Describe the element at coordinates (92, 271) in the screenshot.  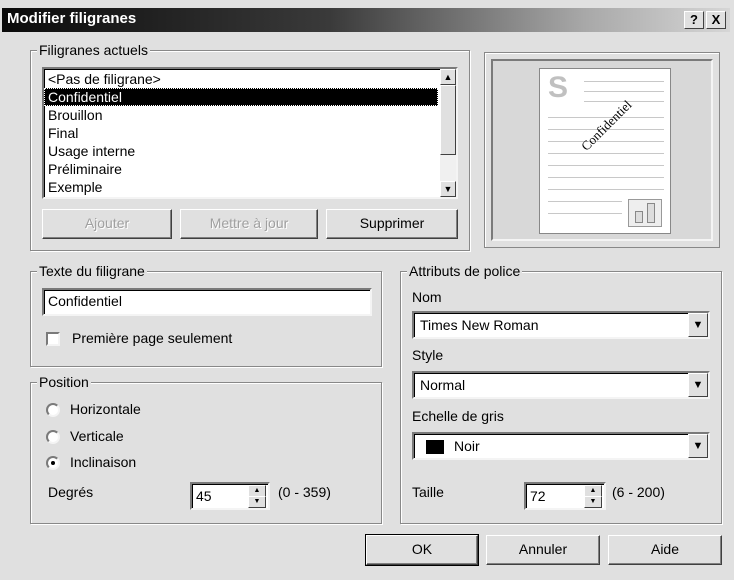
I see `watermark-text-legend: Texte du filigrane` at that location.